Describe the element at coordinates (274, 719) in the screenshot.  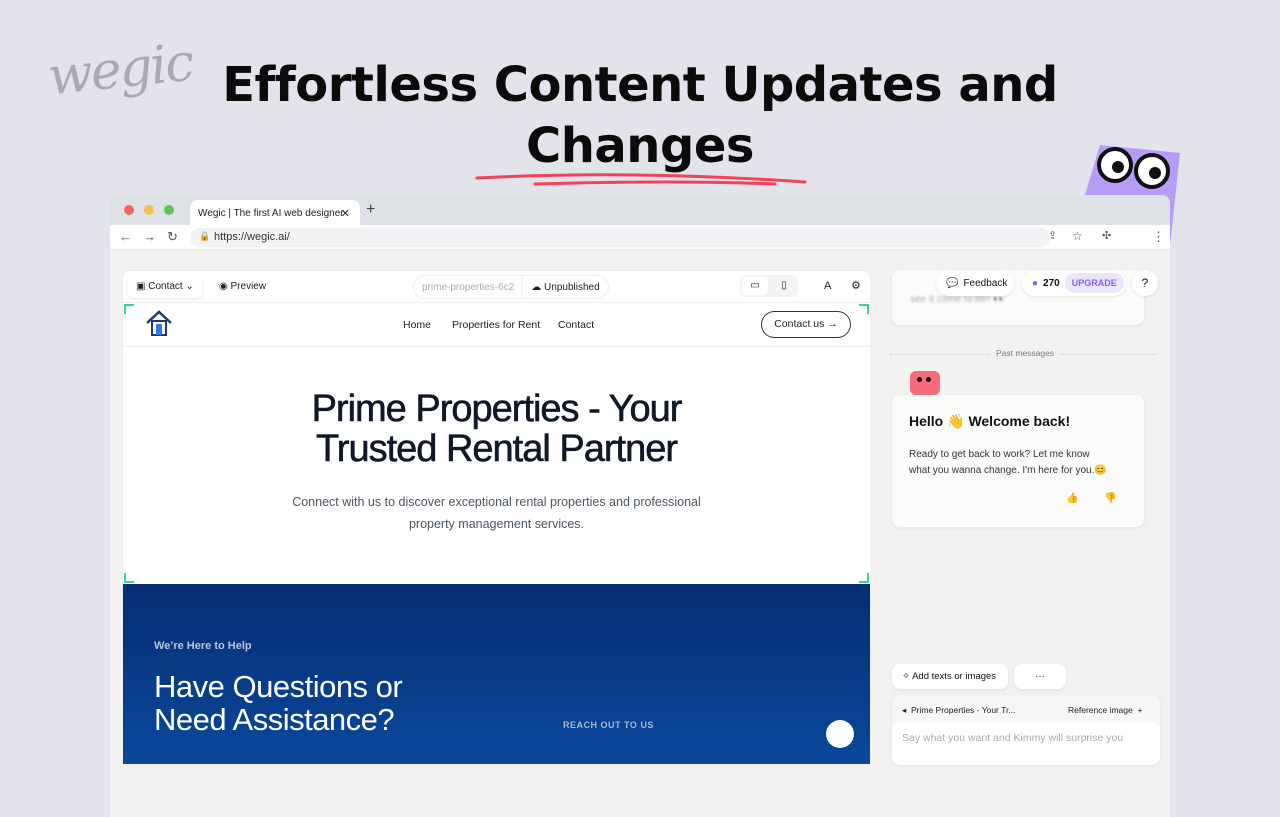
I see `section-title-line-2: Need Assistance?` at that location.